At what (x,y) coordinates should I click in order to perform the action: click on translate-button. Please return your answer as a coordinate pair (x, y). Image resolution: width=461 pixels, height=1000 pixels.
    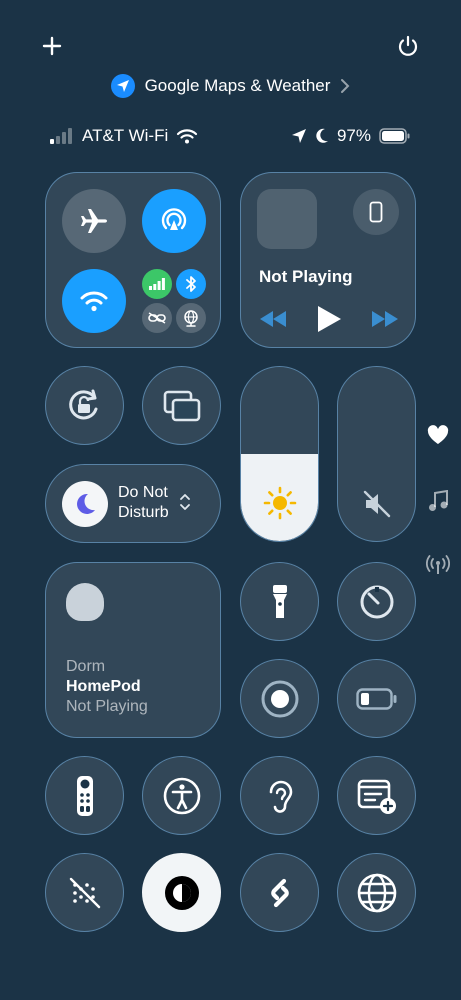
    Looking at the image, I should click on (376, 892).